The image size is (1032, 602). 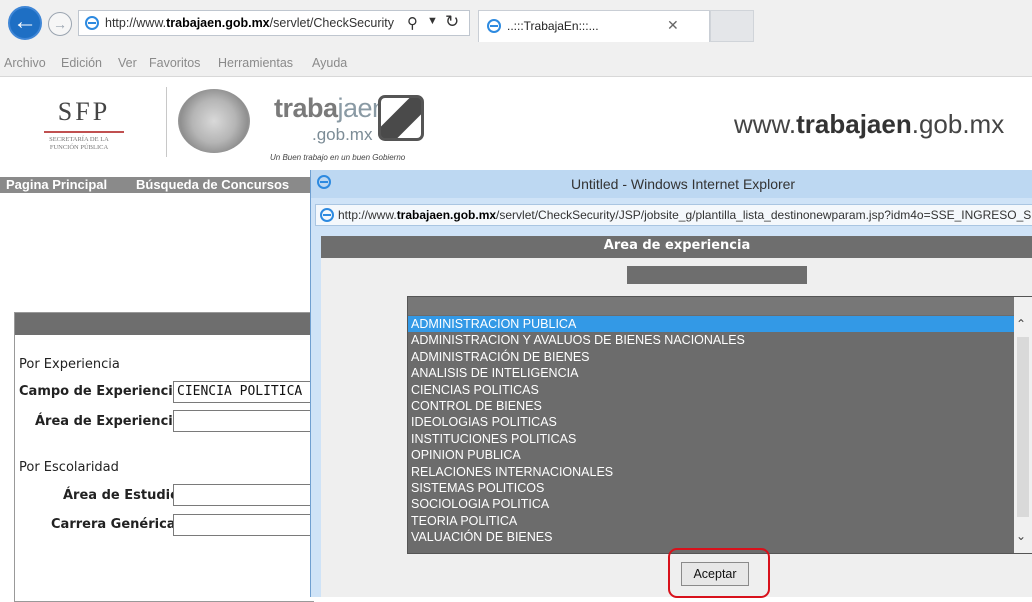 What do you see at coordinates (711, 504) in the screenshot?
I see `list-item: SOCIOLOGIA POLITICA` at bounding box center [711, 504].